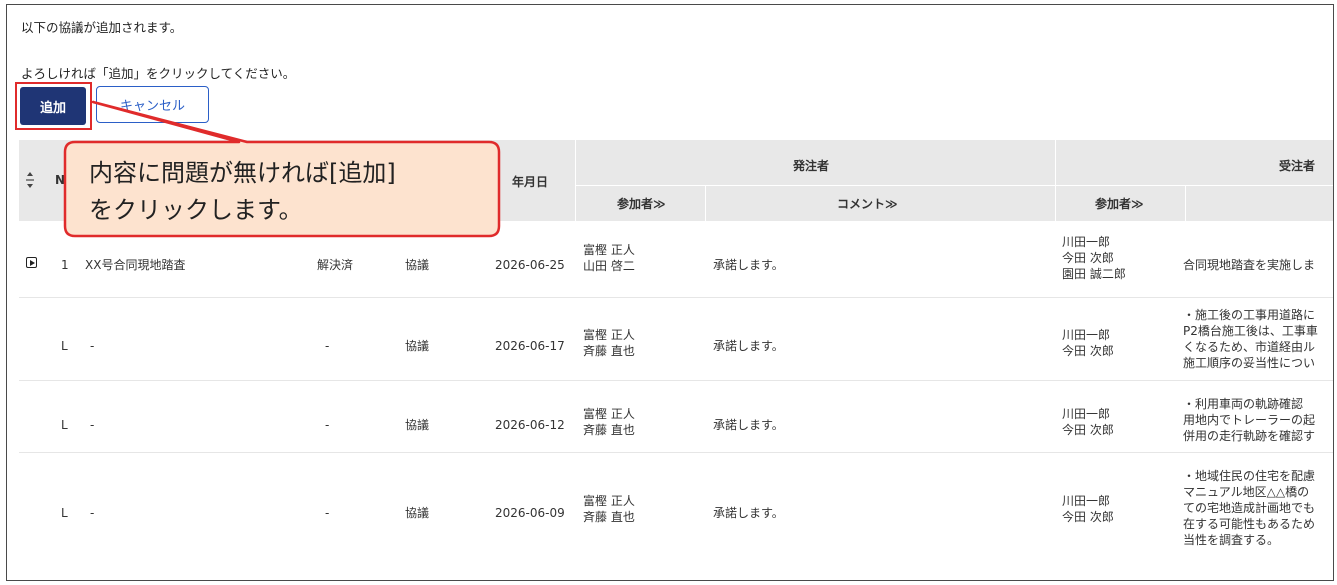 This screenshot has width=1337, height=585. Describe the element at coordinates (1249, 420) in the screenshot. I see `contractor-comment: 用地内でトレーラーの起` at that location.